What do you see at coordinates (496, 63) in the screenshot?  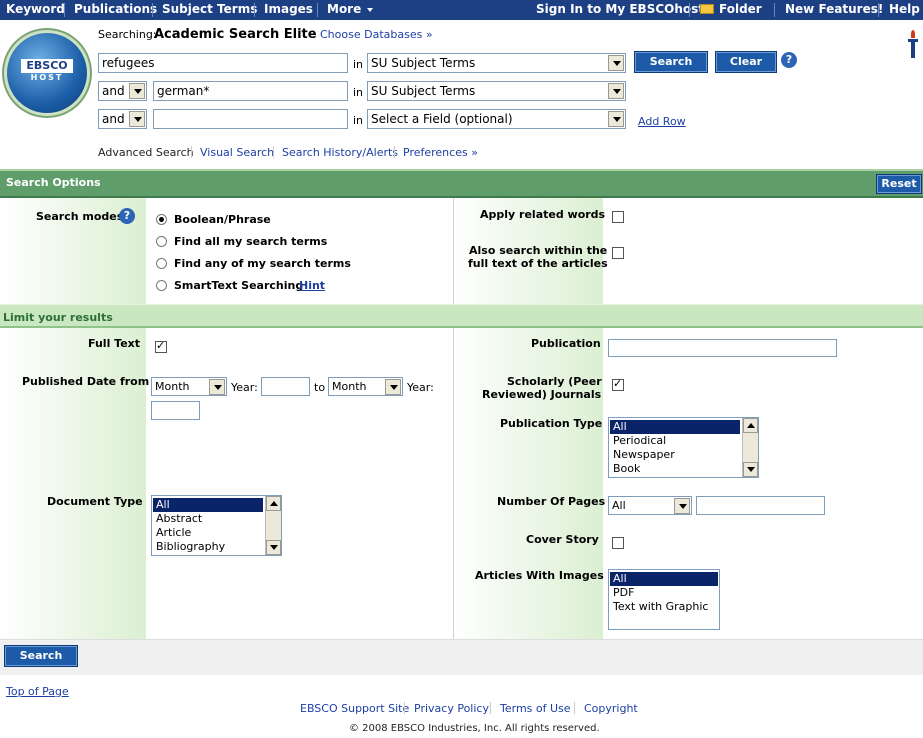 I see `field-select-1: SU Subject Terms` at bounding box center [496, 63].